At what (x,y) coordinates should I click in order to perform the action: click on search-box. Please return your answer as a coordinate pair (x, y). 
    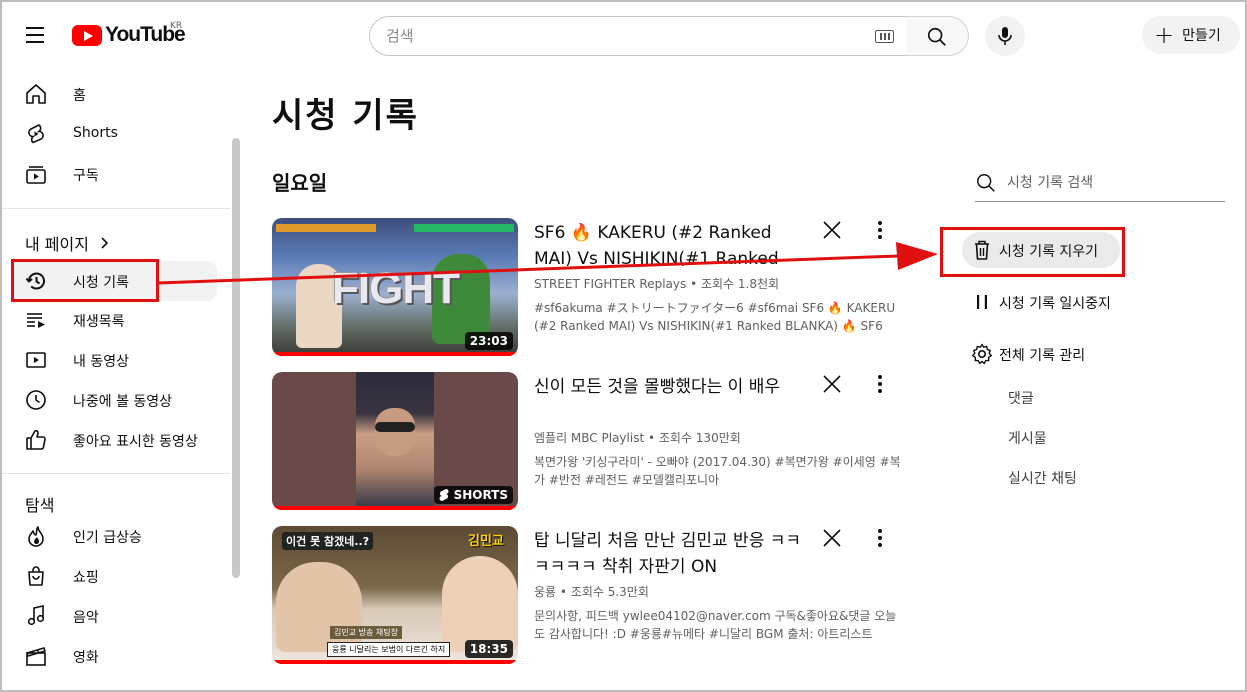
    Looking at the image, I should click on (638, 36).